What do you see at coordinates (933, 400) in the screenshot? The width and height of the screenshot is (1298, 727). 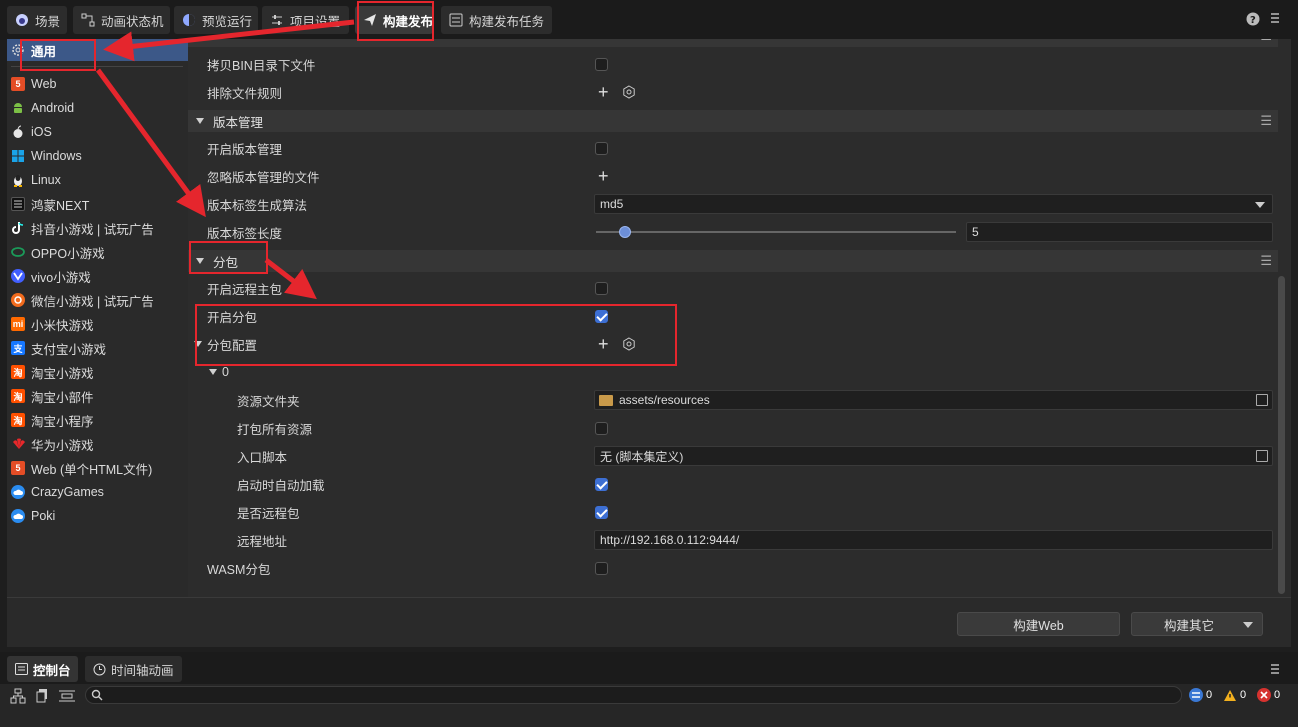 I see `resource-folder-field: assets/resources` at bounding box center [933, 400].